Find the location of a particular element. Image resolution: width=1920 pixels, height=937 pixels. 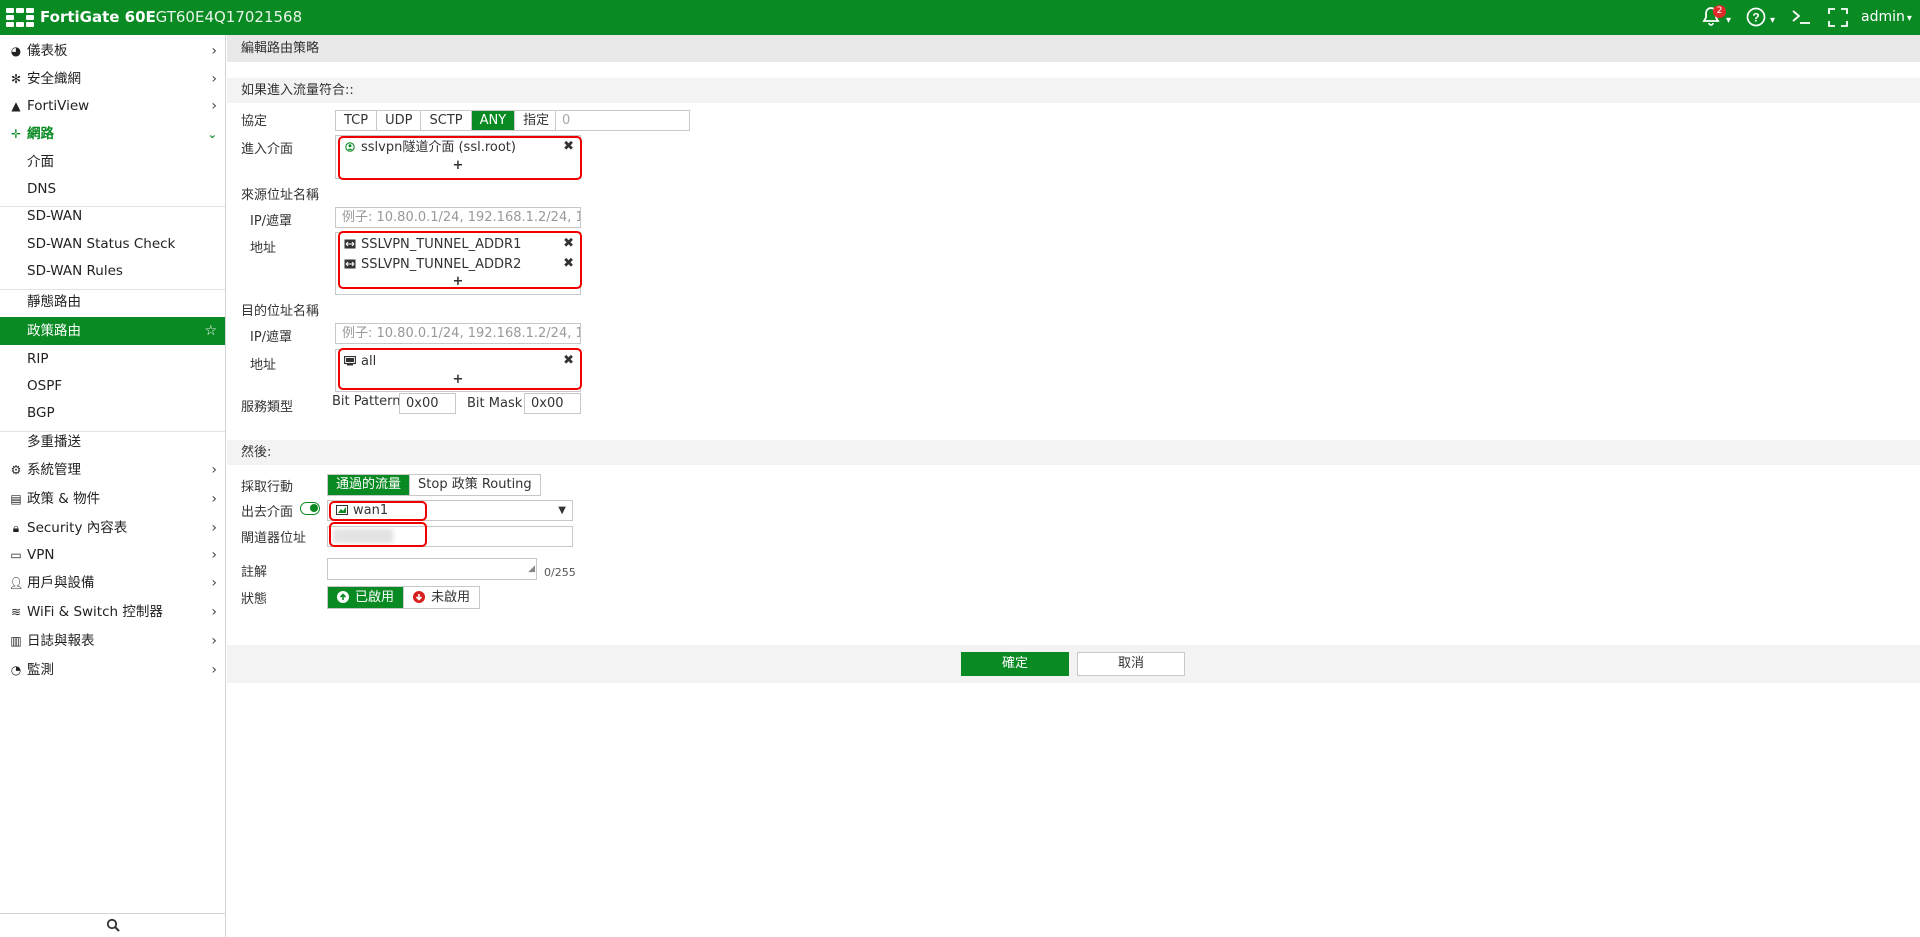

protocol-label: 協定 is located at coordinates (254, 121).